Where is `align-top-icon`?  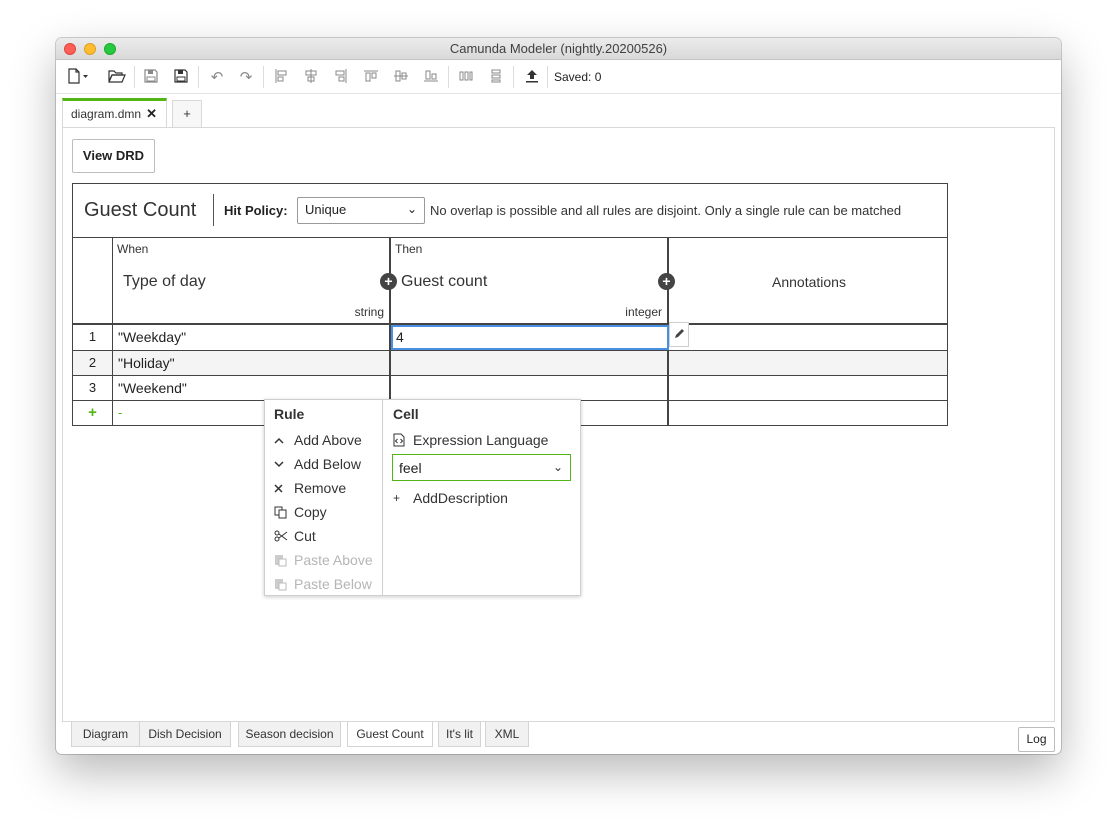 align-top-icon is located at coordinates (371, 77).